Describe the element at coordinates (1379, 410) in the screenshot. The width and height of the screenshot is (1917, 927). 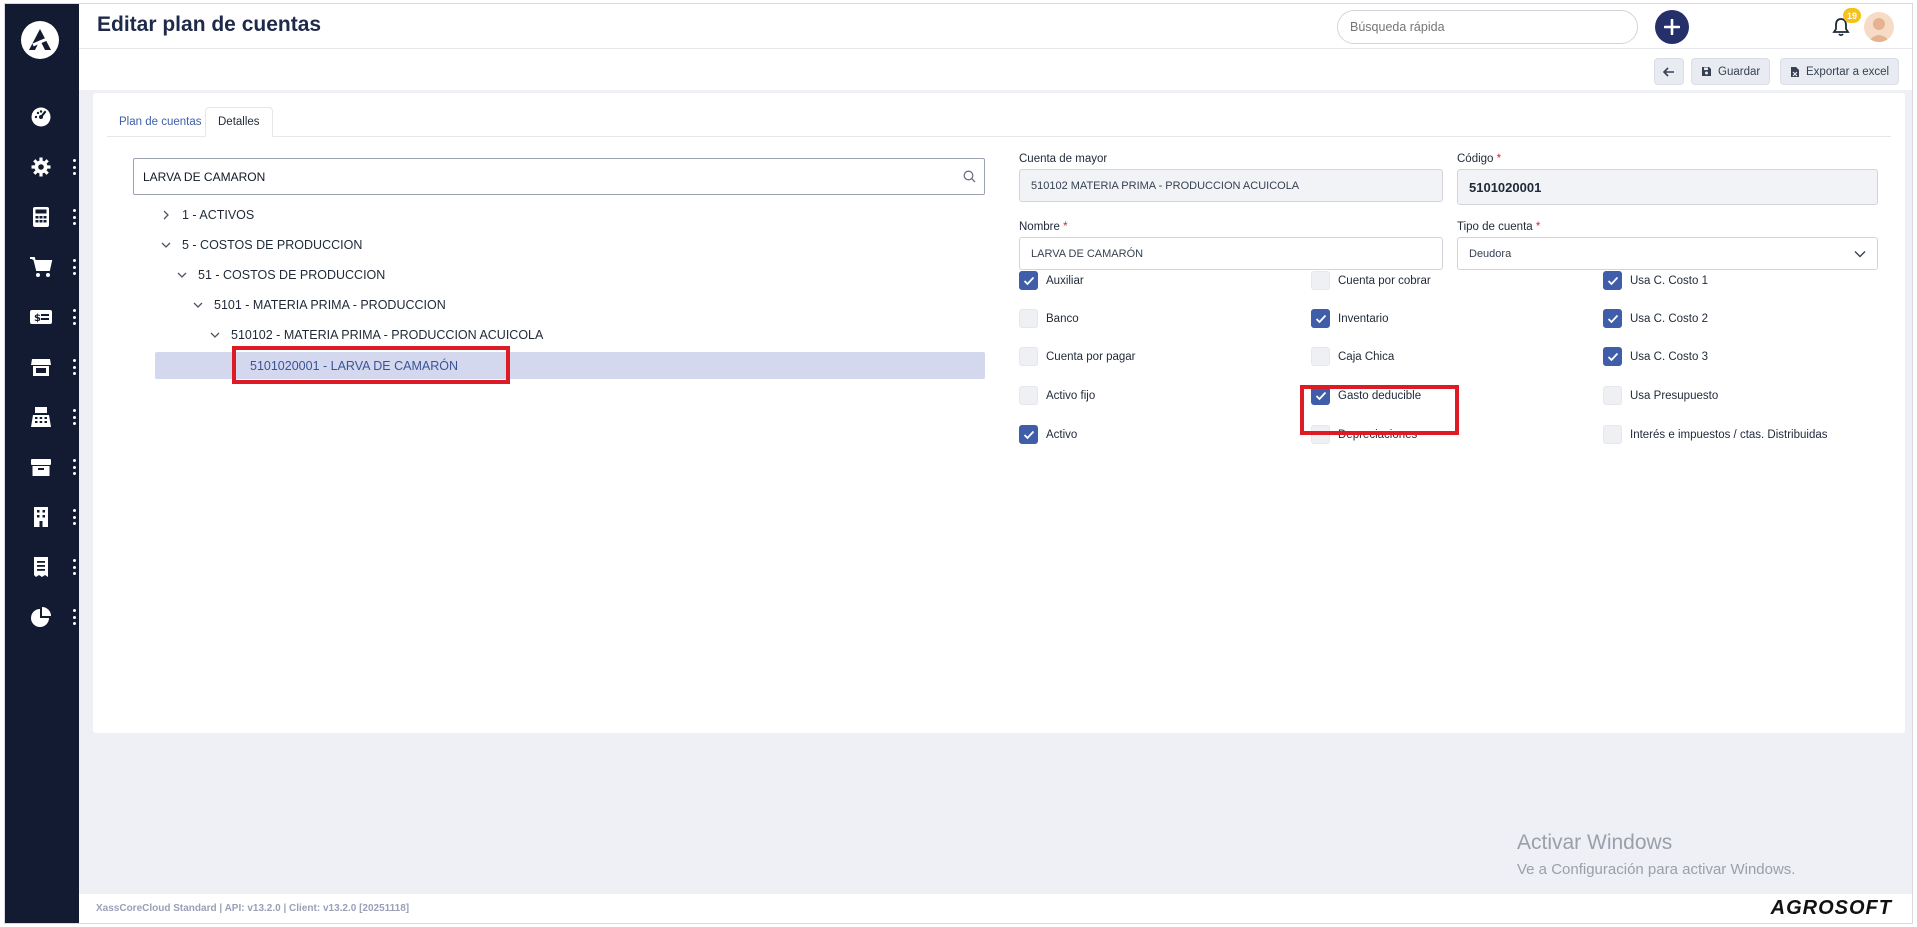
I see `highlight-box` at that location.